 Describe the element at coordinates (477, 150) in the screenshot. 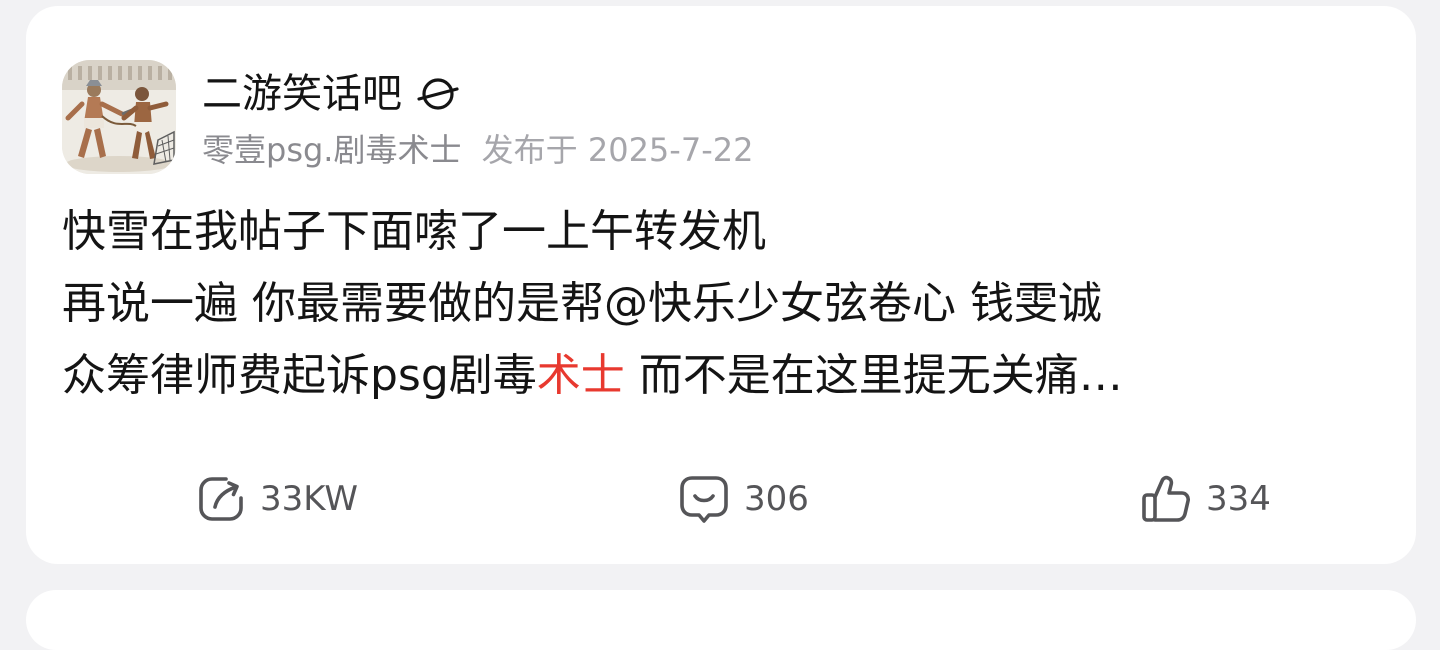

I see `post-meta: 零壹psg.剧毒术士 发布于 2025-7-22` at that location.